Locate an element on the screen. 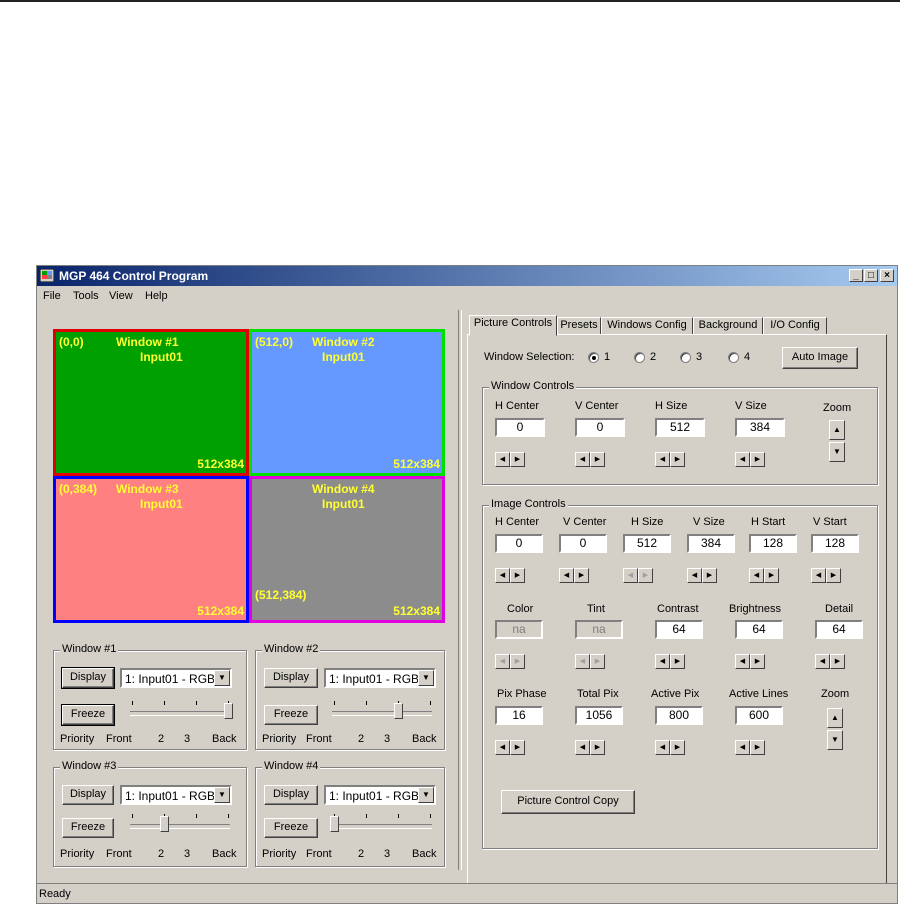  wc-v-center-spinner: ◀ ▶ is located at coordinates (590, 459).